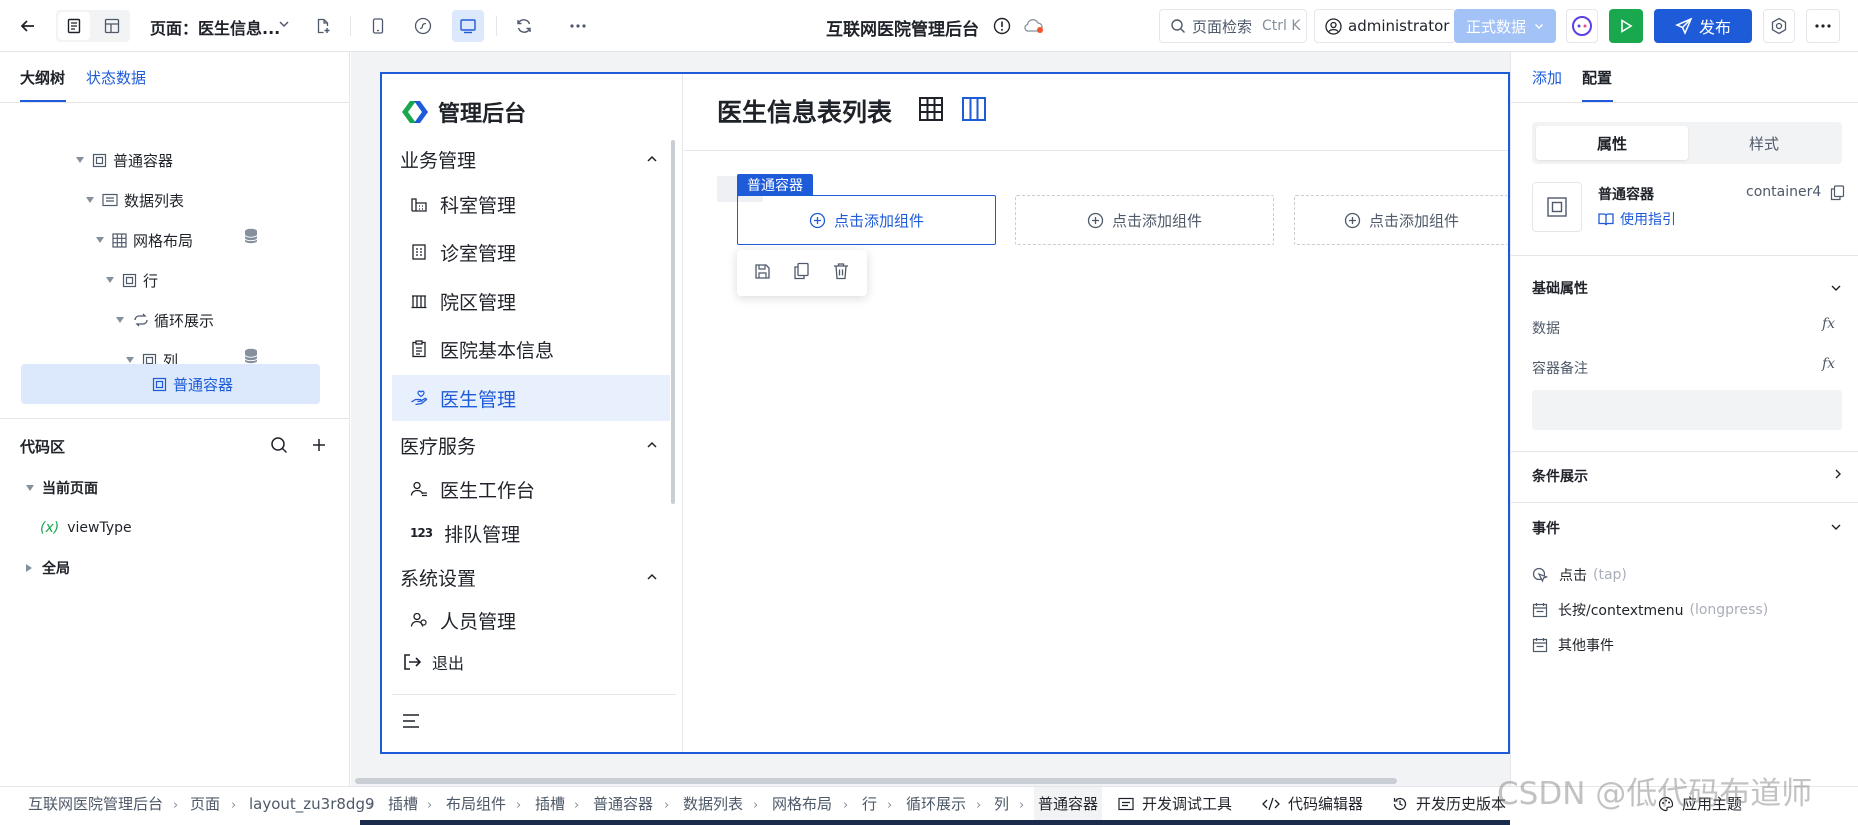 This screenshot has height=825, width=1858. Describe the element at coordinates (1703, 26) in the screenshot. I see `publish-button: 发布` at that location.